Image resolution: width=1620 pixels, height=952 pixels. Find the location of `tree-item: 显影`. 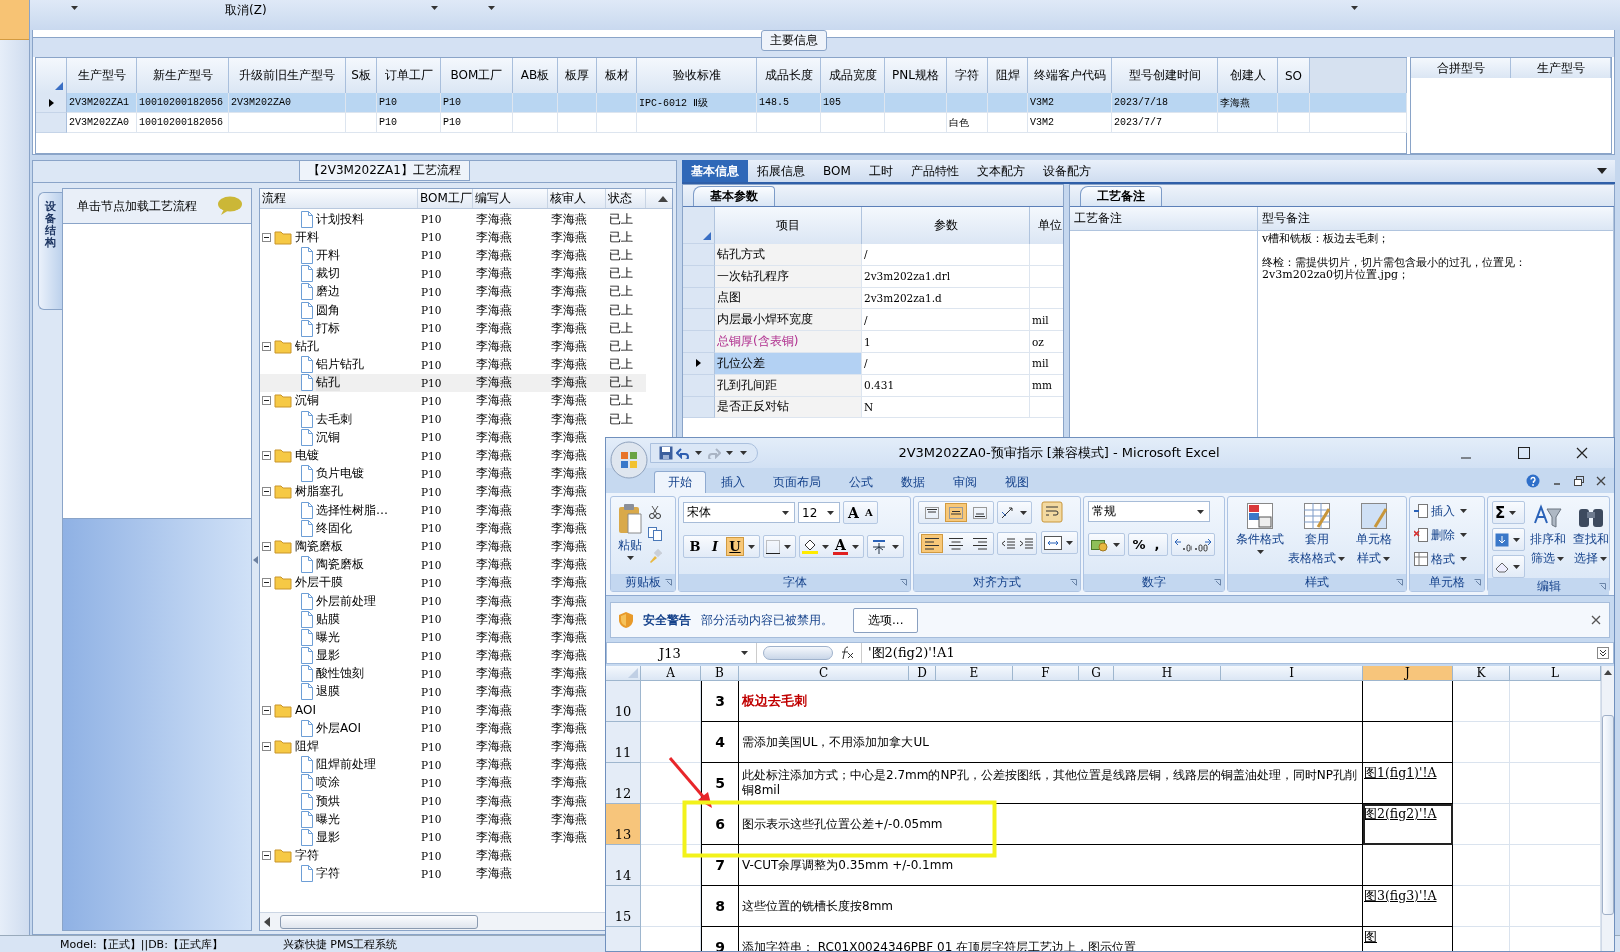

tree-item: 显影 is located at coordinates (328, 837).